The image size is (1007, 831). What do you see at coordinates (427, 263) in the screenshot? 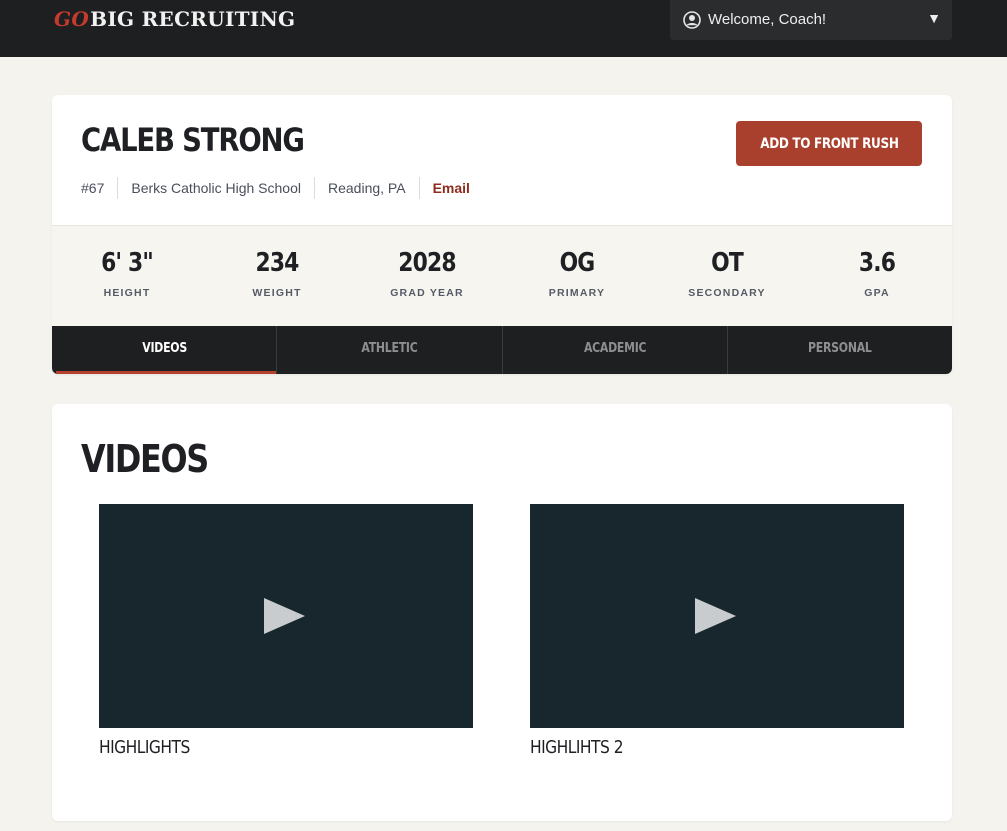
I see `stat-value: 2028` at bounding box center [427, 263].